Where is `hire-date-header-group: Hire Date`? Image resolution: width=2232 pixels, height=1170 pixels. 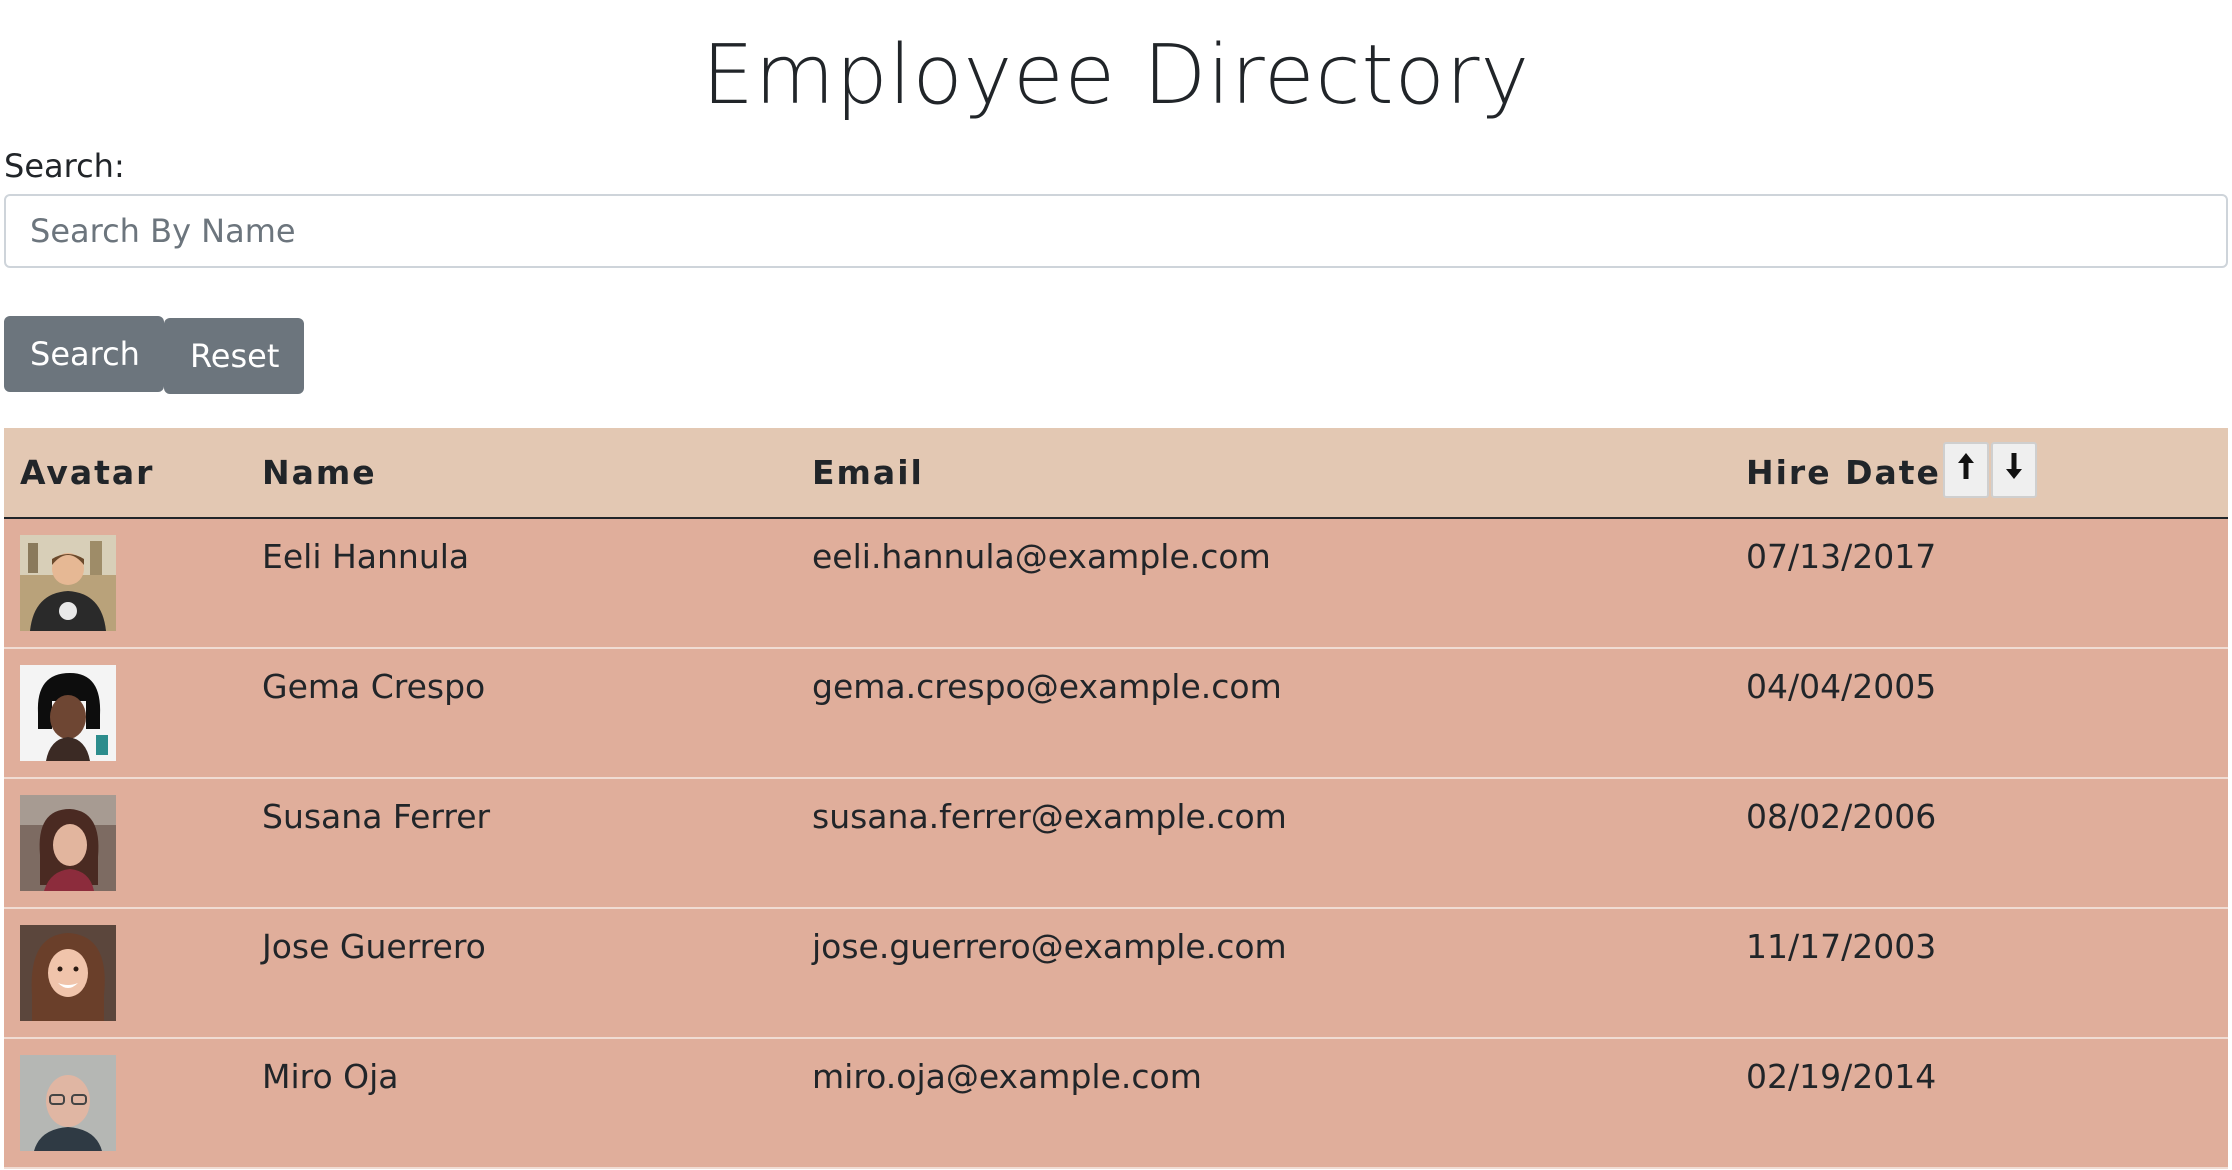 hire-date-header-group: Hire Date is located at coordinates (1979, 469).